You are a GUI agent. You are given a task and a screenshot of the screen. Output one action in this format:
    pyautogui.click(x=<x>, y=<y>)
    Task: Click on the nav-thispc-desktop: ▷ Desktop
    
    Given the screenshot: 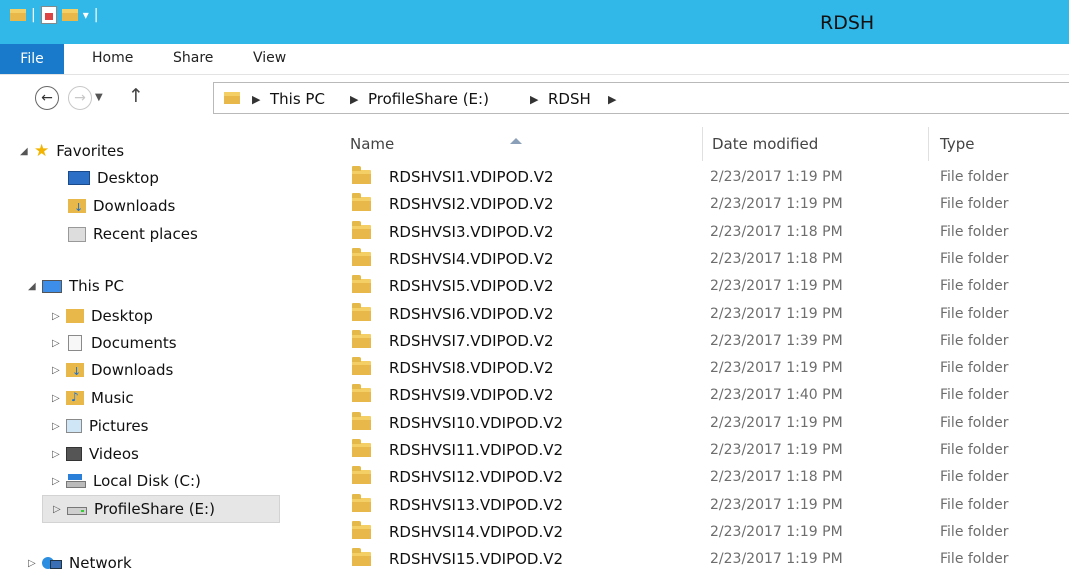 What is the action you would take?
    pyautogui.click(x=102, y=316)
    